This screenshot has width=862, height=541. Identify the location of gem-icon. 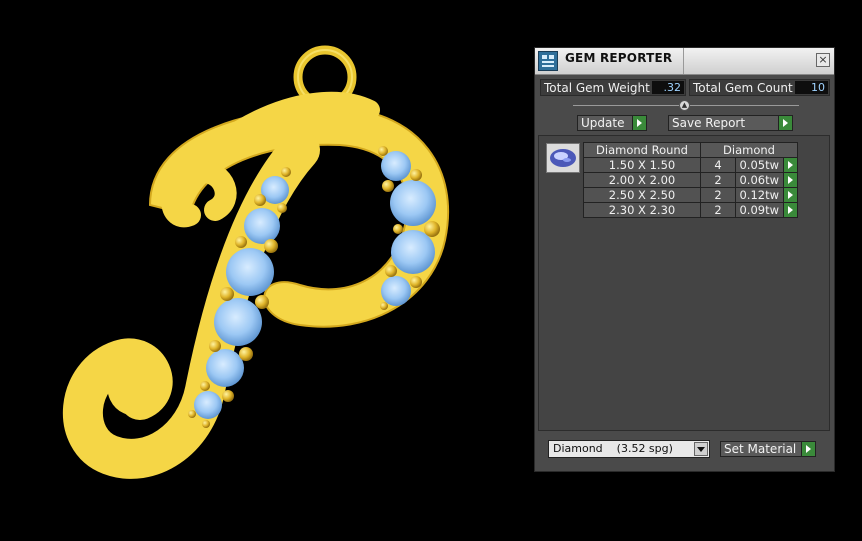
(563, 158).